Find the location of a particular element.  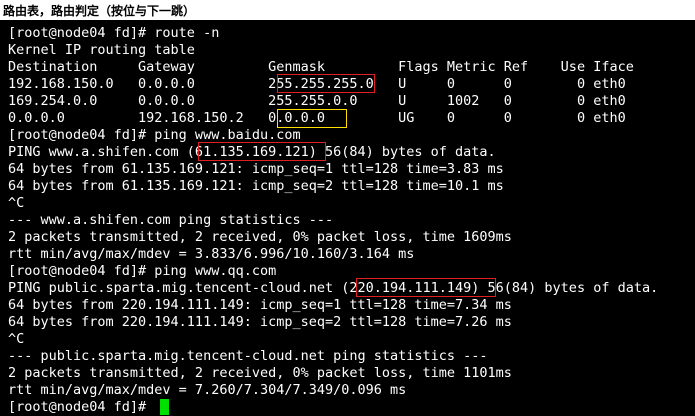

caption-title: 路由表，路由判定（按位与下一跳） is located at coordinates (99, 11).